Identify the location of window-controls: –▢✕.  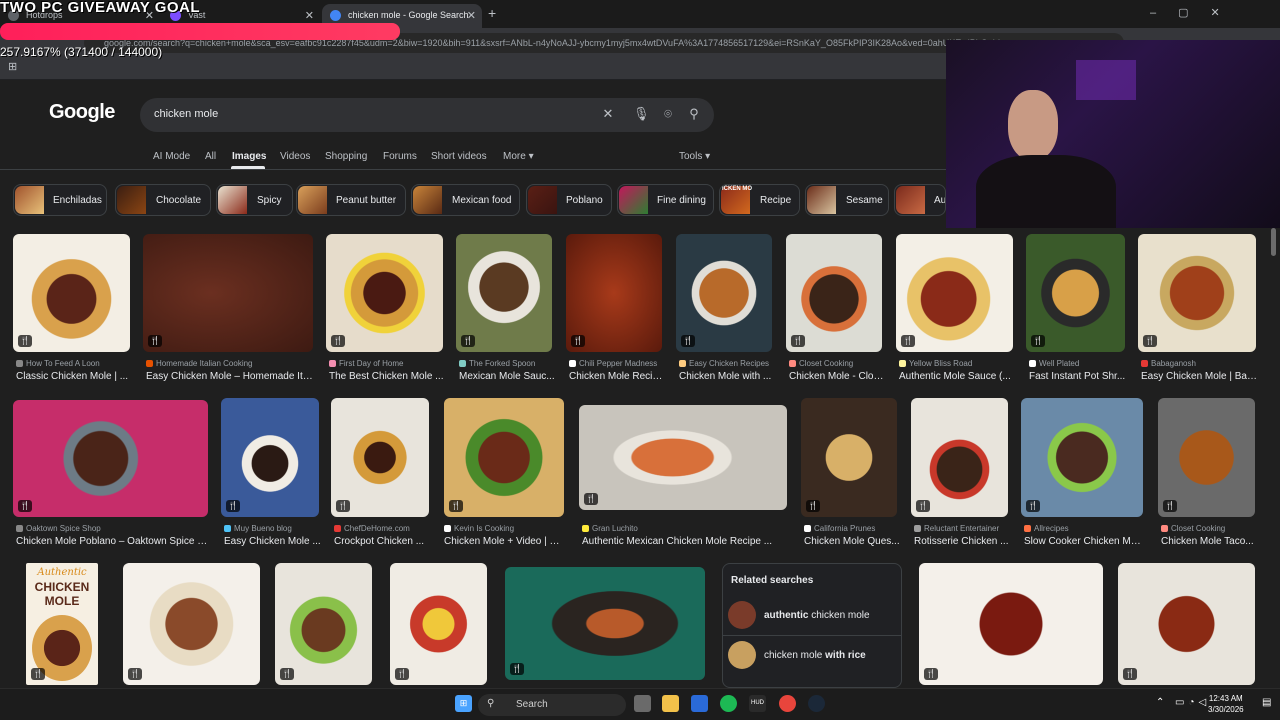
(1196, 12).